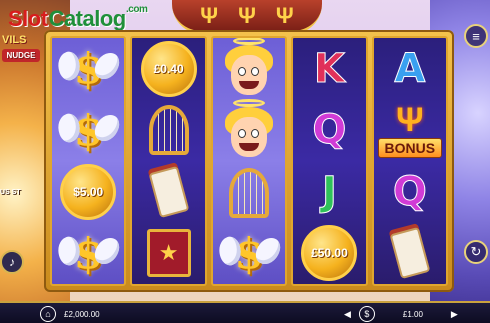  What do you see at coordinates (137, 9) in the screenshot?
I see `watermark-com: .com` at bounding box center [137, 9].